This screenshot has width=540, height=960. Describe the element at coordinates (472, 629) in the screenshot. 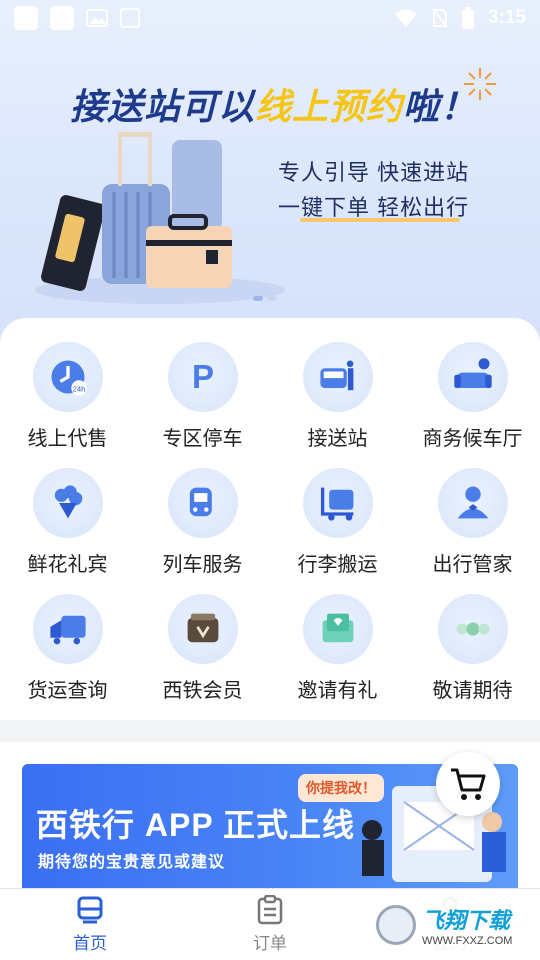

I see `more-dots-icon` at that location.